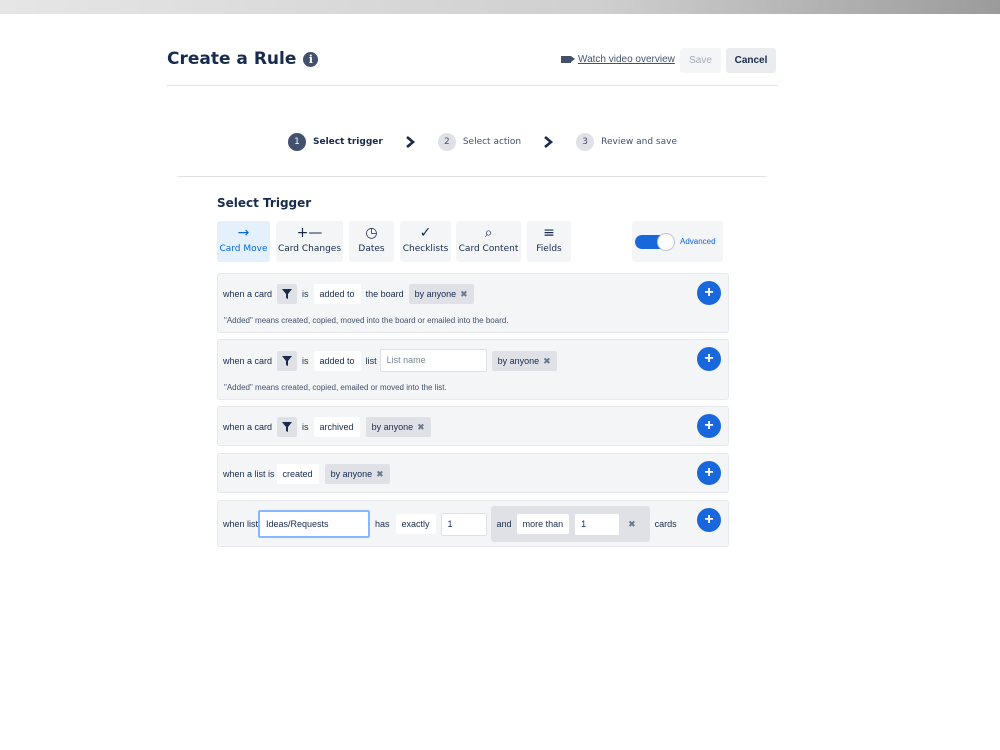 The image size is (1000, 750). Describe the element at coordinates (348, 142) in the screenshot. I see `step-label: Select trigger` at that location.